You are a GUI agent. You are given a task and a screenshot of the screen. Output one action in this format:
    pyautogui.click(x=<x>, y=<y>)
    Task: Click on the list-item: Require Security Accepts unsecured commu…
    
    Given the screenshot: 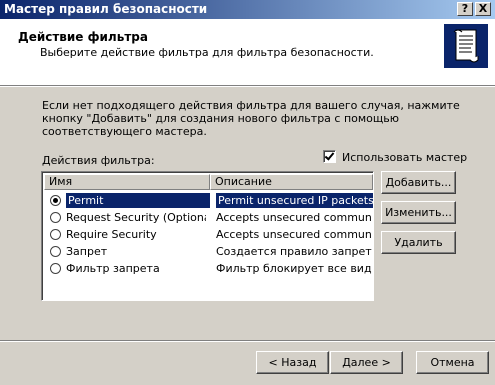 What is the action you would take?
    pyautogui.click(x=208, y=234)
    